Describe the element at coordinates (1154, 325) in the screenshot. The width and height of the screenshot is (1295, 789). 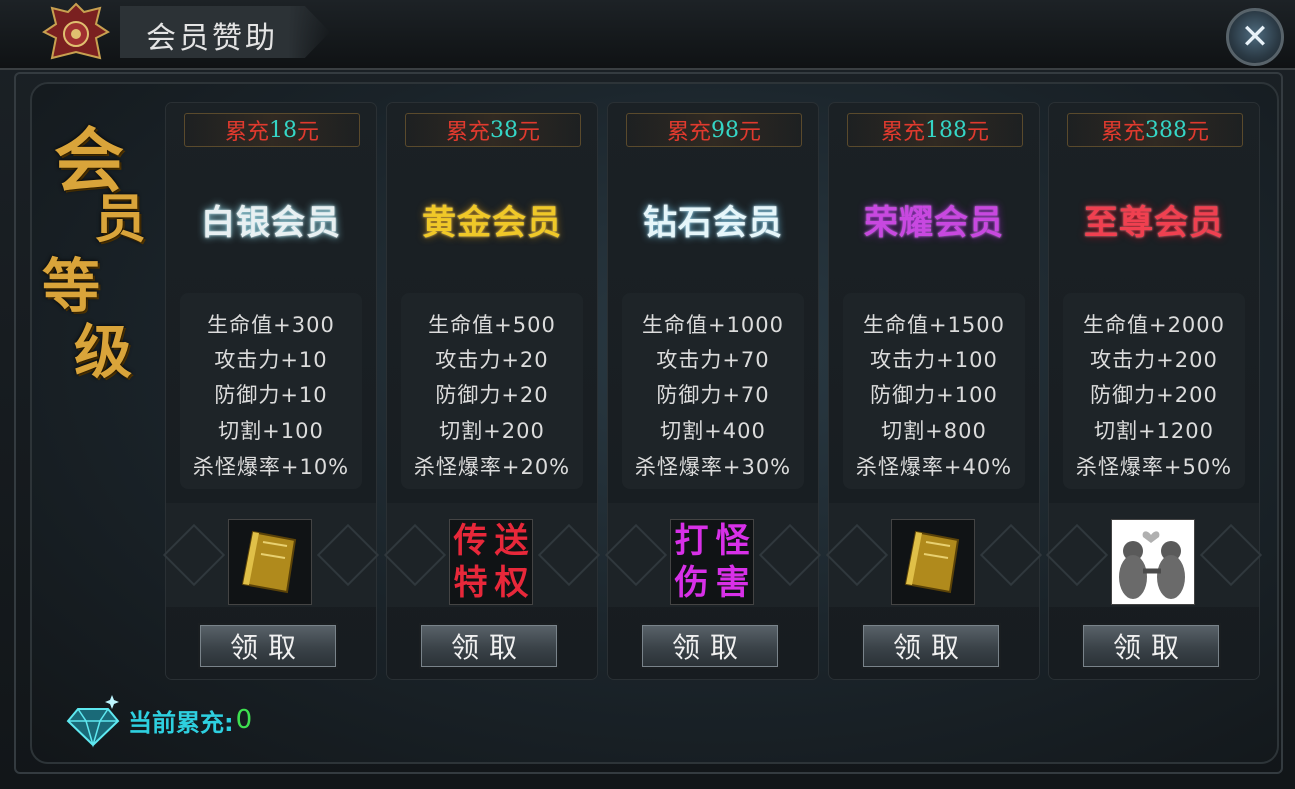
I see `stat-hp: 生命值+2000` at that location.